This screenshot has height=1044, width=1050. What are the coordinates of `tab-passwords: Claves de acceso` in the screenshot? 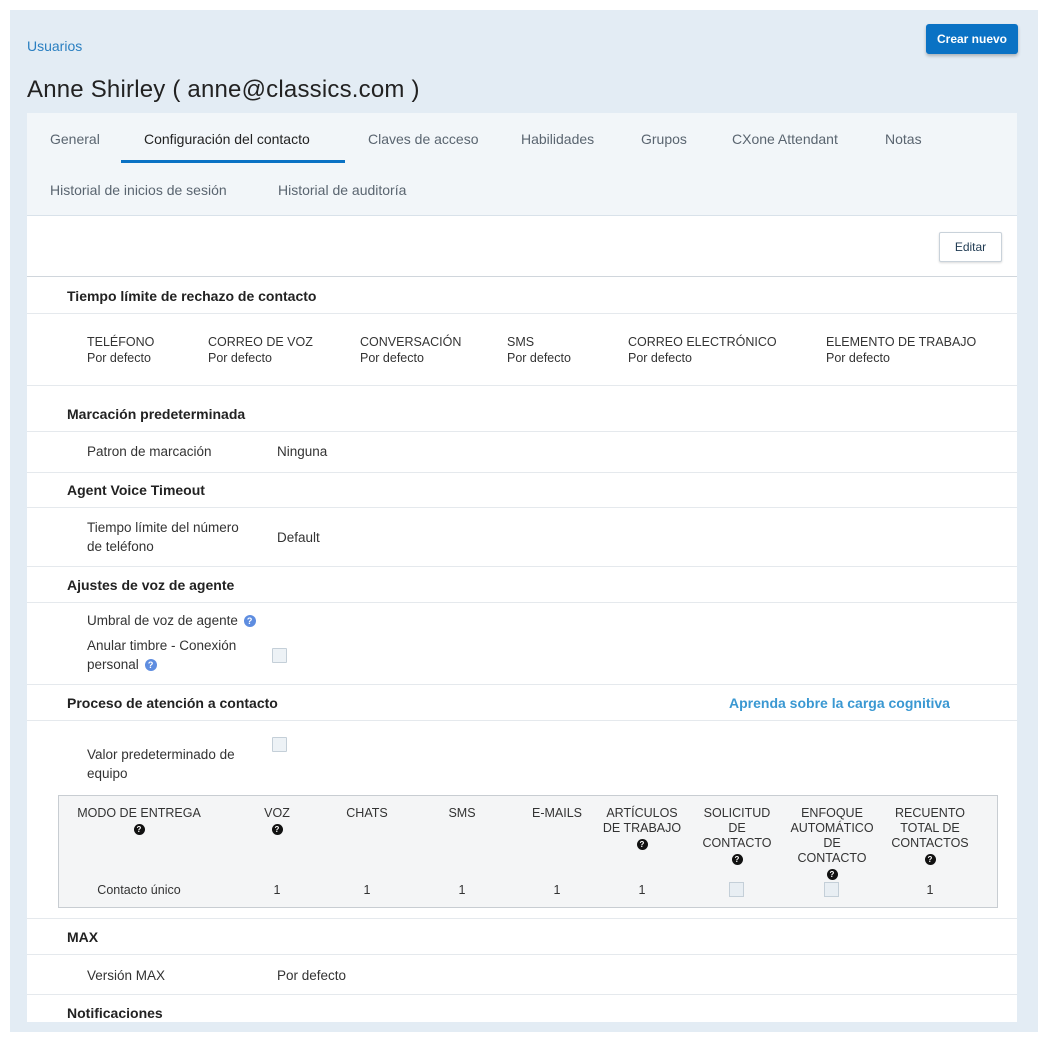 It's located at (423, 139).